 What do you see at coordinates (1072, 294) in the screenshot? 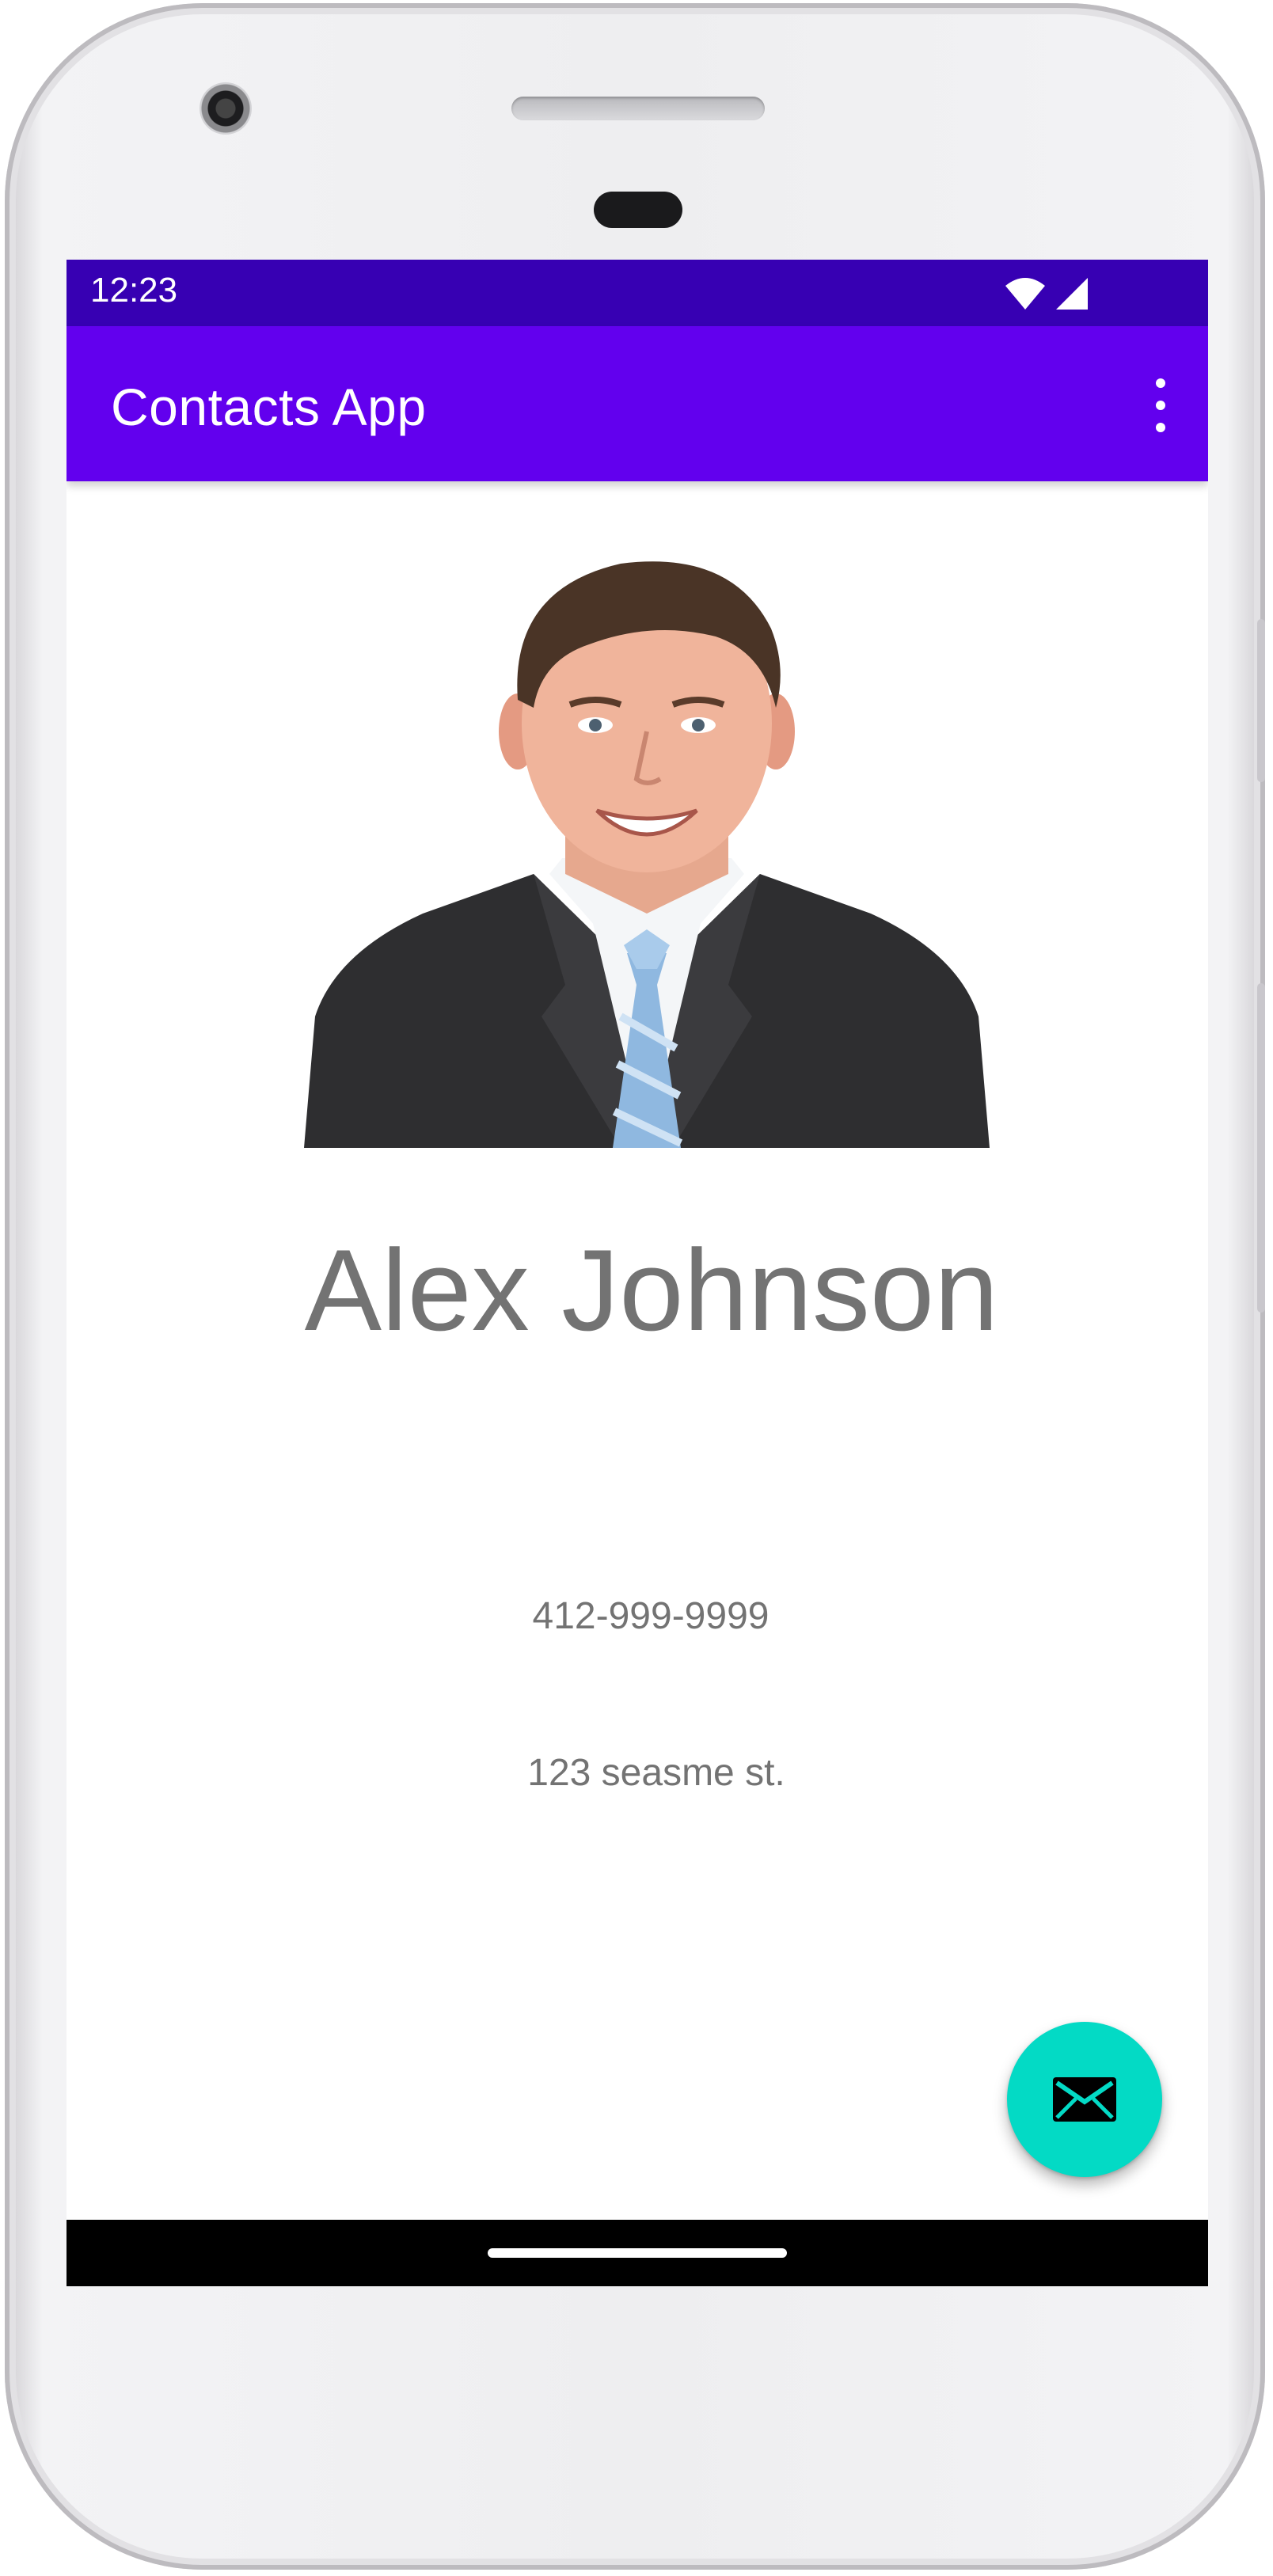
I see `cellular-signal-icon` at bounding box center [1072, 294].